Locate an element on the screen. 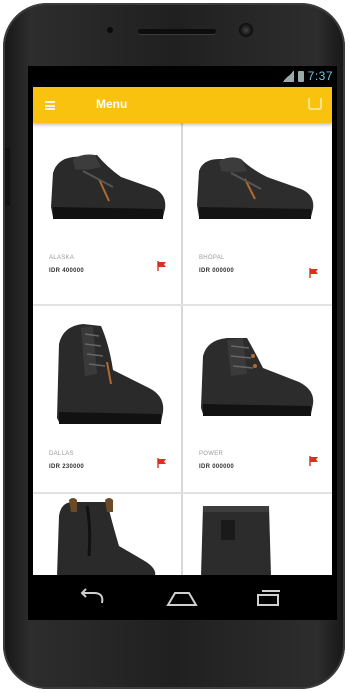 Image resolution: width=349 pixels, height=692 pixels. status-bar: 7:37 is located at coordinates (182, 76).